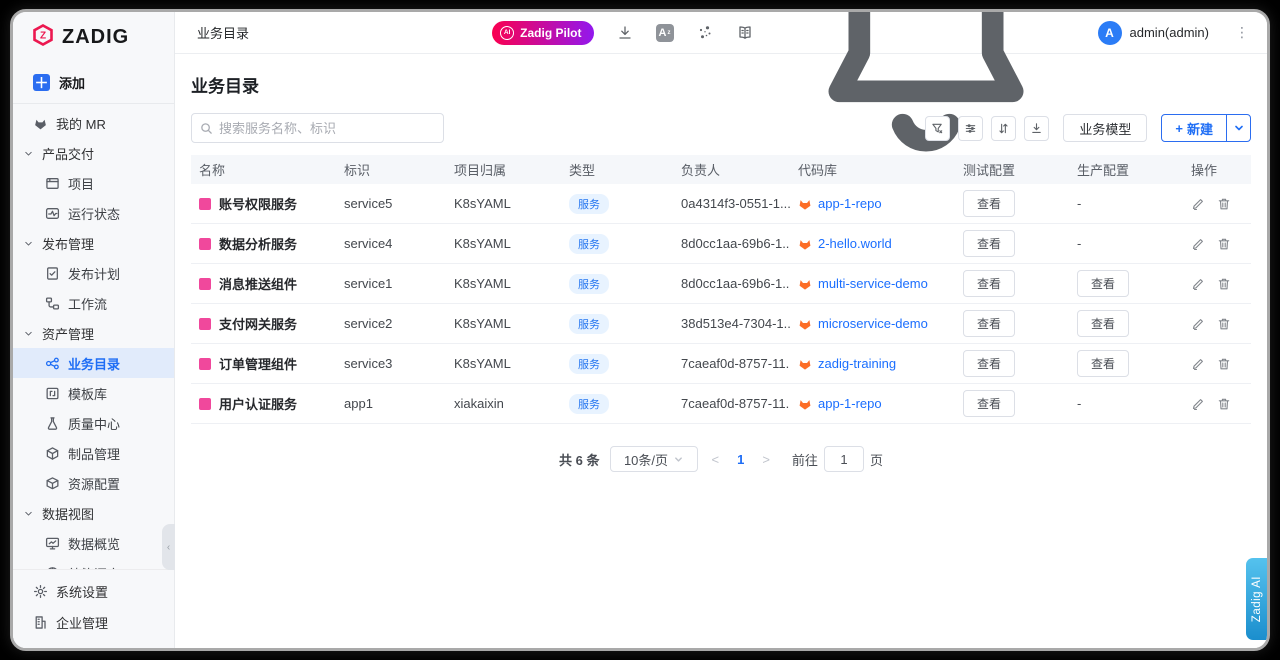 Image resolution: width=1280 pixels, height=660 pixels. Describe the element at coordinates (938, 128) in the screenshot. I see `filter-funnel-button` at that location.